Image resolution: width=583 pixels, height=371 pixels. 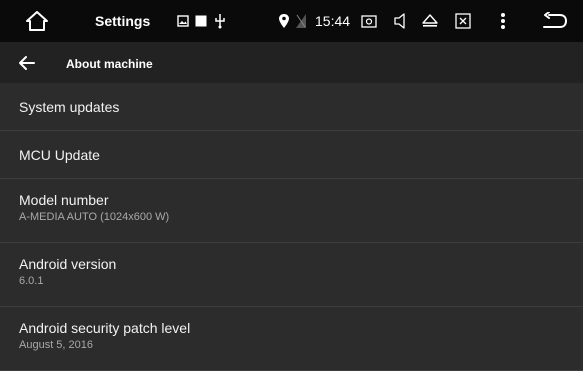 What do you see at coordinates (68, 264) in the screenshot?
I see `list-item-title: Android version` at bounding box center [68, 264].